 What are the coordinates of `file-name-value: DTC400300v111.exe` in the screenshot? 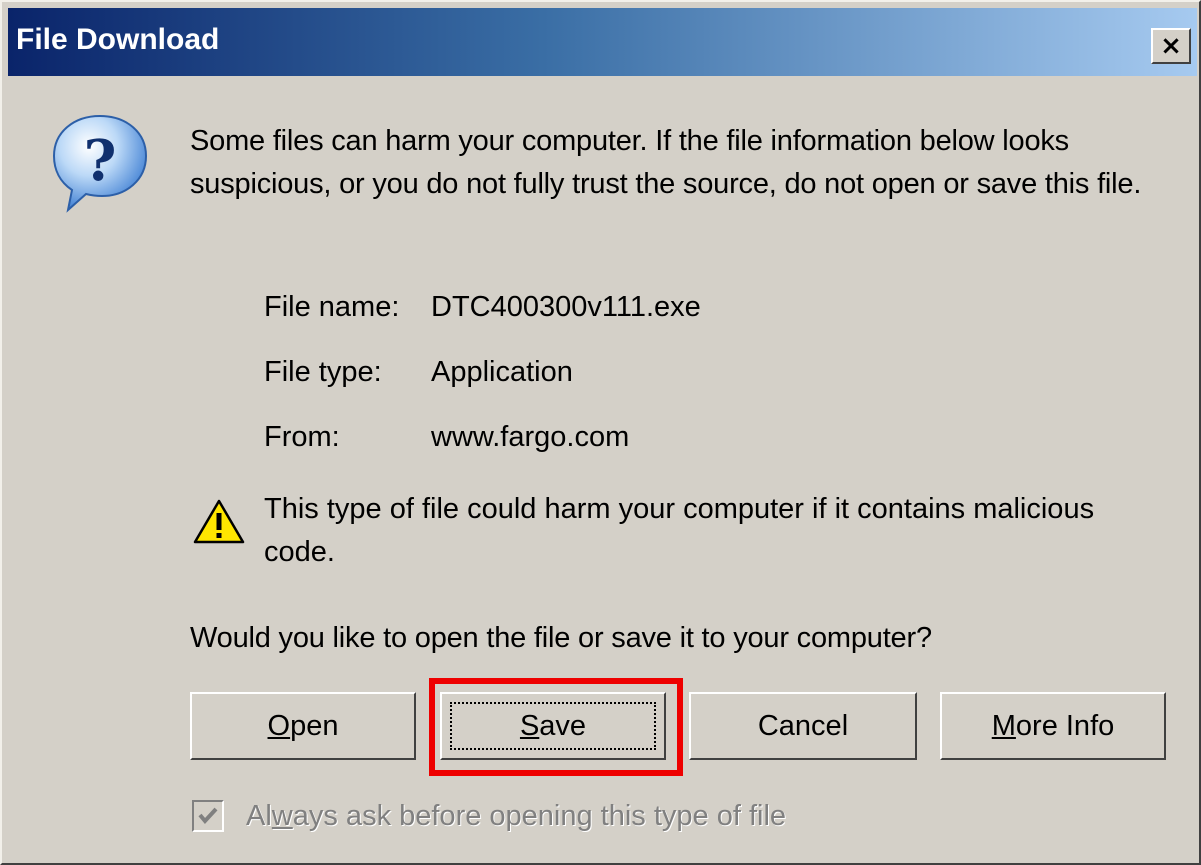 It's located at (566, 307).